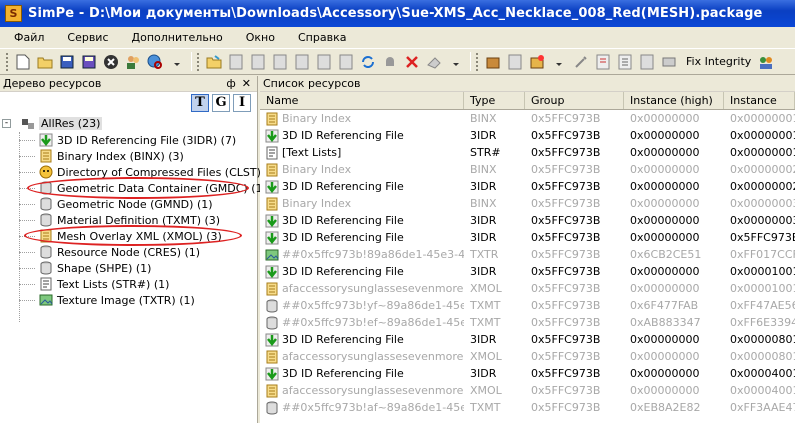 This screenshot has height=423, width=795. What do you see at coordinates (128, 156) in the screenshot?
I see `tree-item: Binary Index (BINX) (3)` at bounding box center [128, 156].